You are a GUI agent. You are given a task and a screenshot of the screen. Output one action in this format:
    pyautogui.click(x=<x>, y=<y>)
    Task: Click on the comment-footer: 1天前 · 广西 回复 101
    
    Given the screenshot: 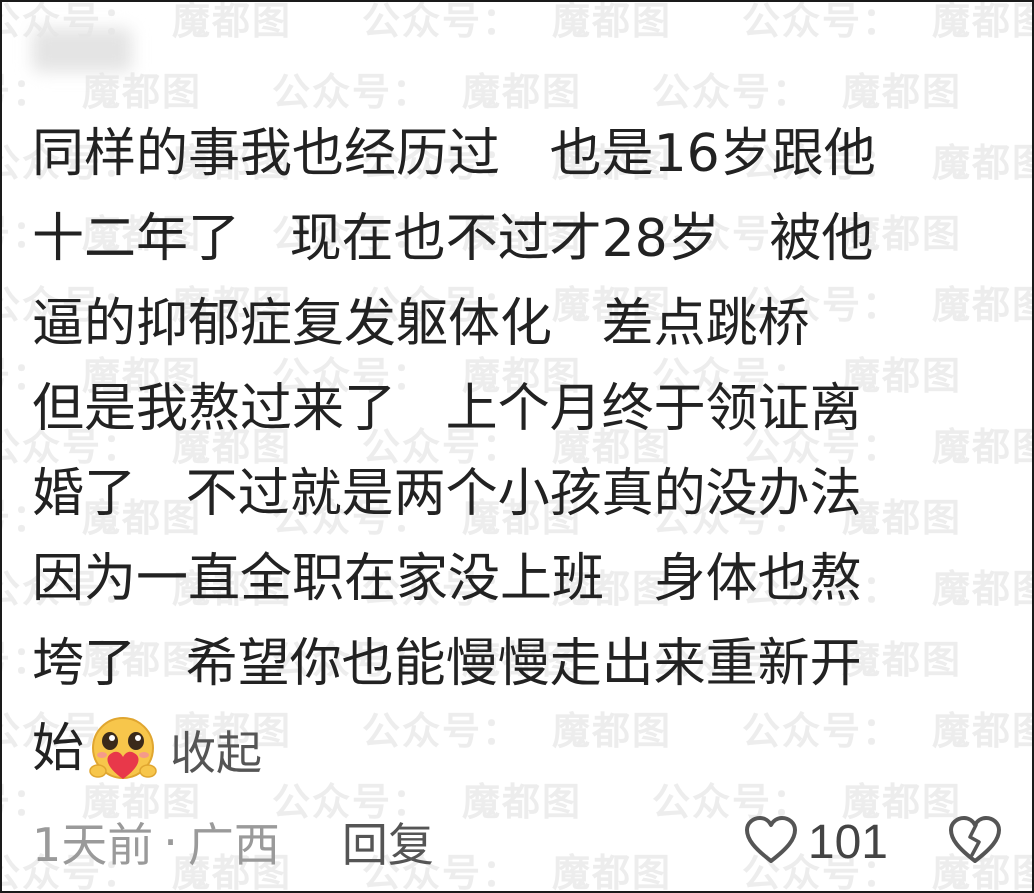 What is the action you would take?
    pyautogui.click(x=517, y=842)
    